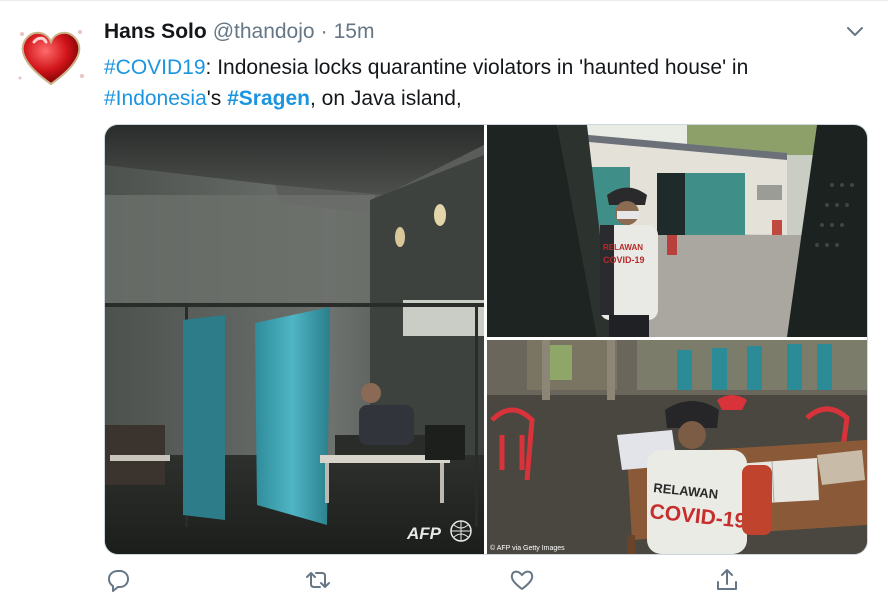  What do you see at coordinates (264, 32) in the screenshot?
I see `author-handle: @thandojo` at bounding box center [264, 32].